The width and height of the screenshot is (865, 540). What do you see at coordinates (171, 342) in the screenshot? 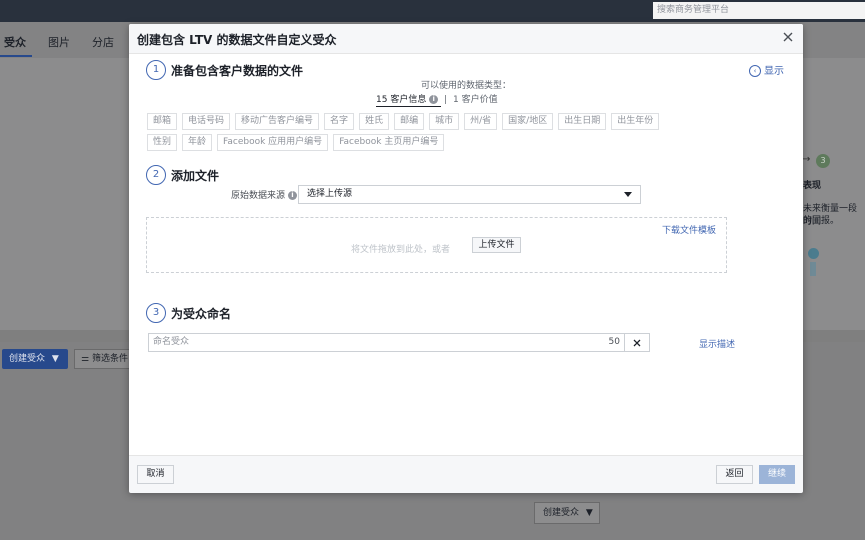
I see `audience-name-placeholder: 命名受众` at bounding box center [171, 342].